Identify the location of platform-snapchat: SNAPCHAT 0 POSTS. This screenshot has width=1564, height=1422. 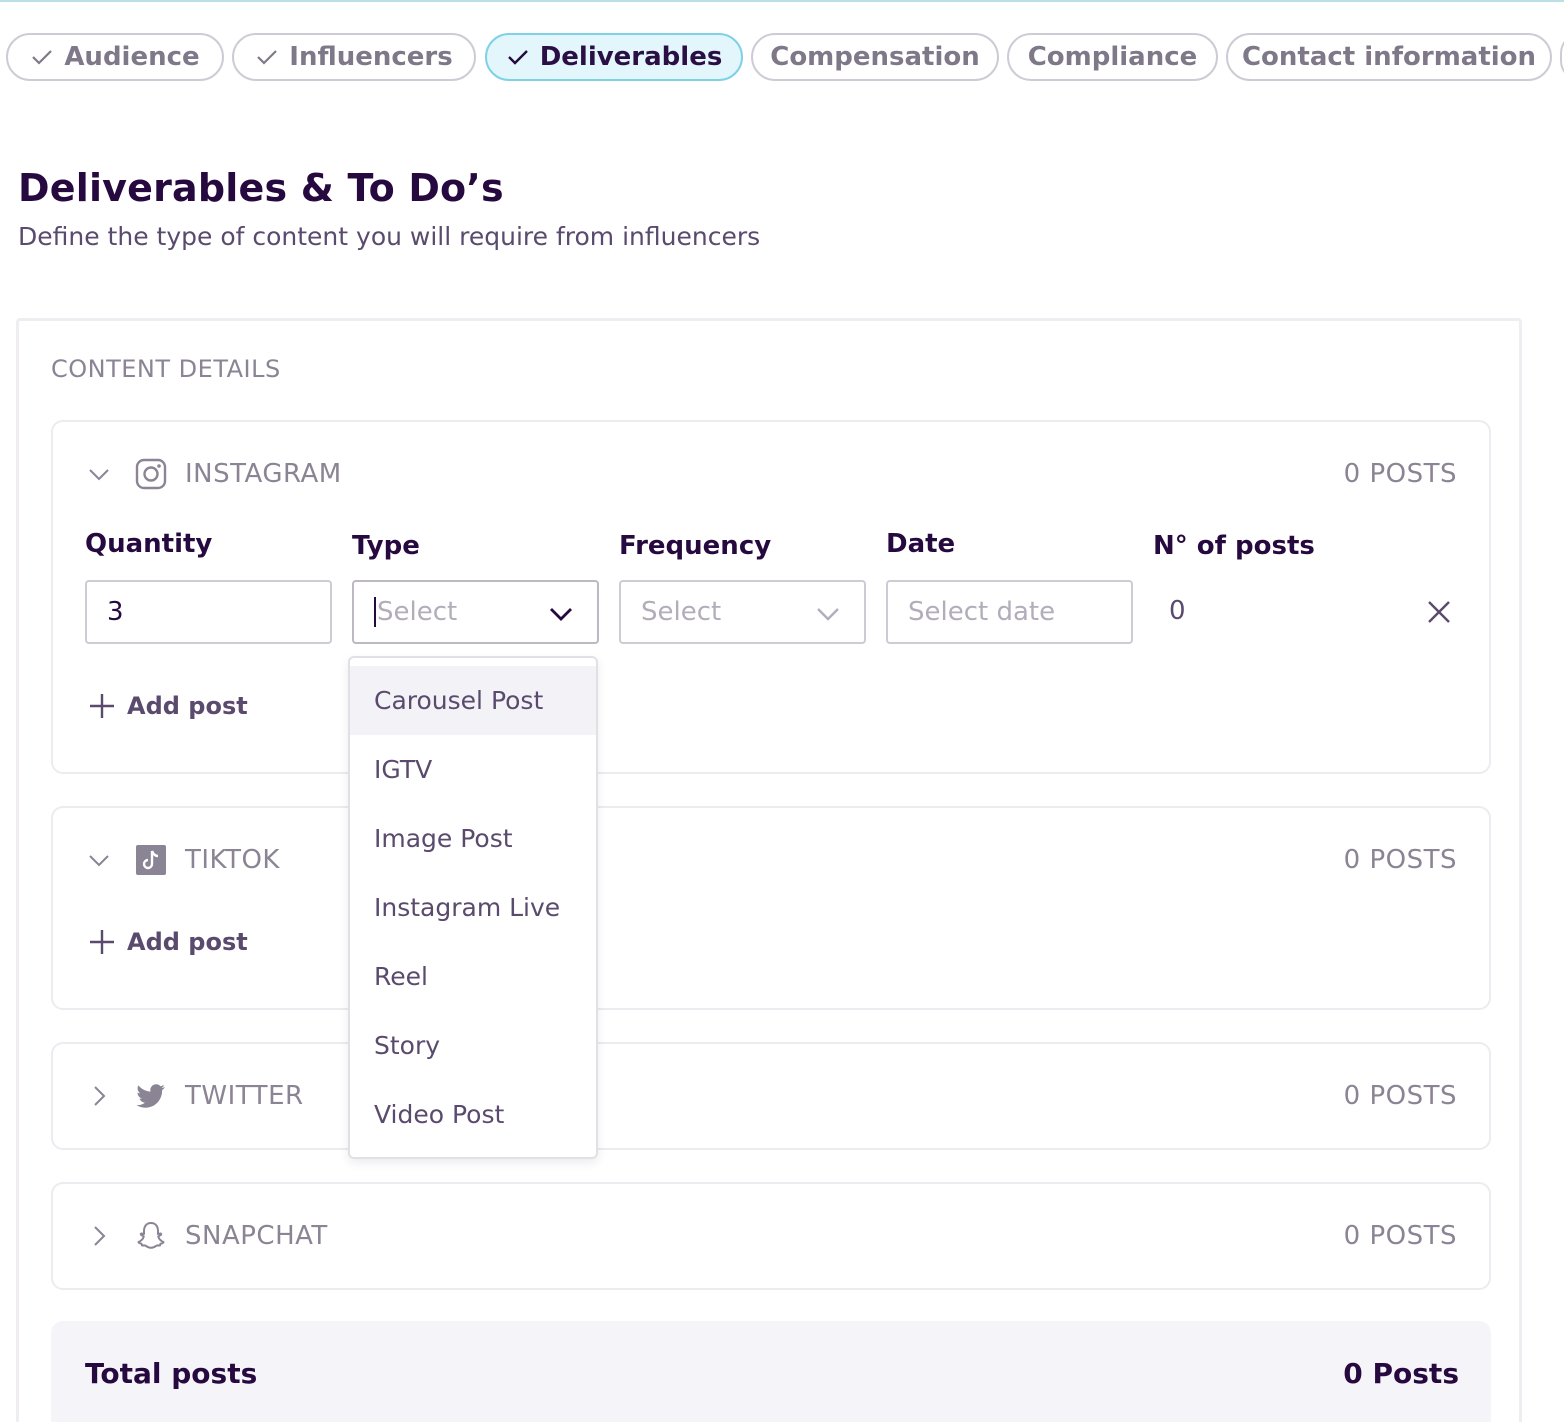
(771, 1236).